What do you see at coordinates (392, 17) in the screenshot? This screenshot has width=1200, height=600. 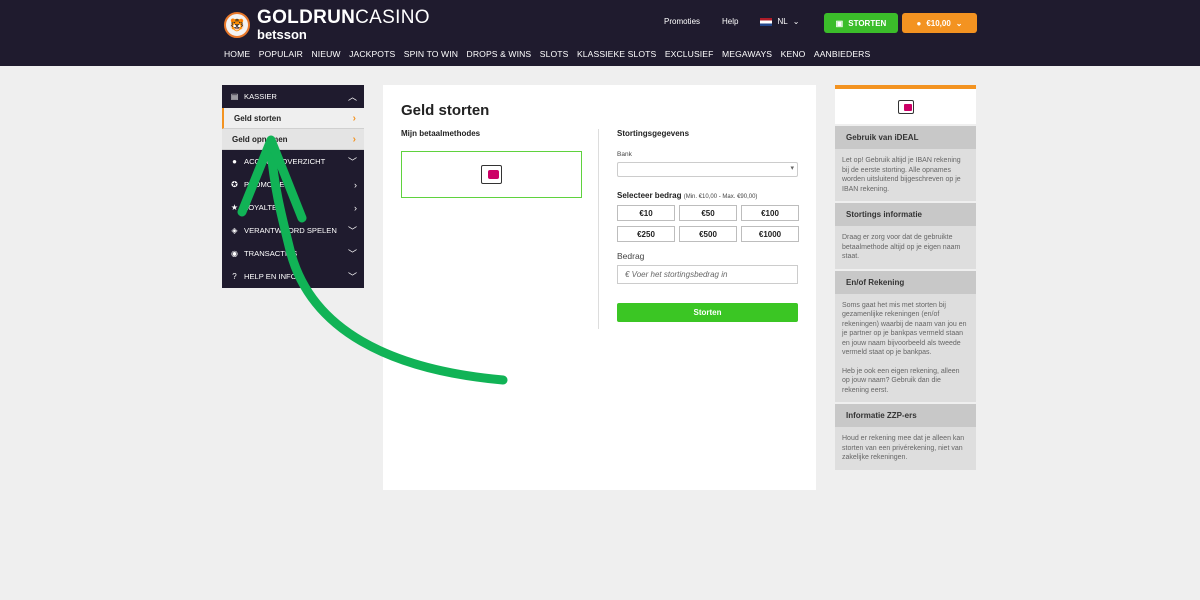 I see `logo-casino: CASINO` at bounding box center [392, 17].